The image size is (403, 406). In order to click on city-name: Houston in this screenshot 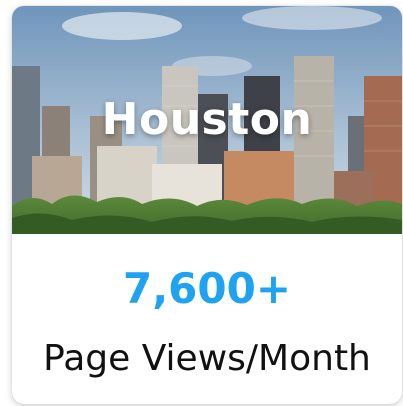, I will do `click(207, 119)`.